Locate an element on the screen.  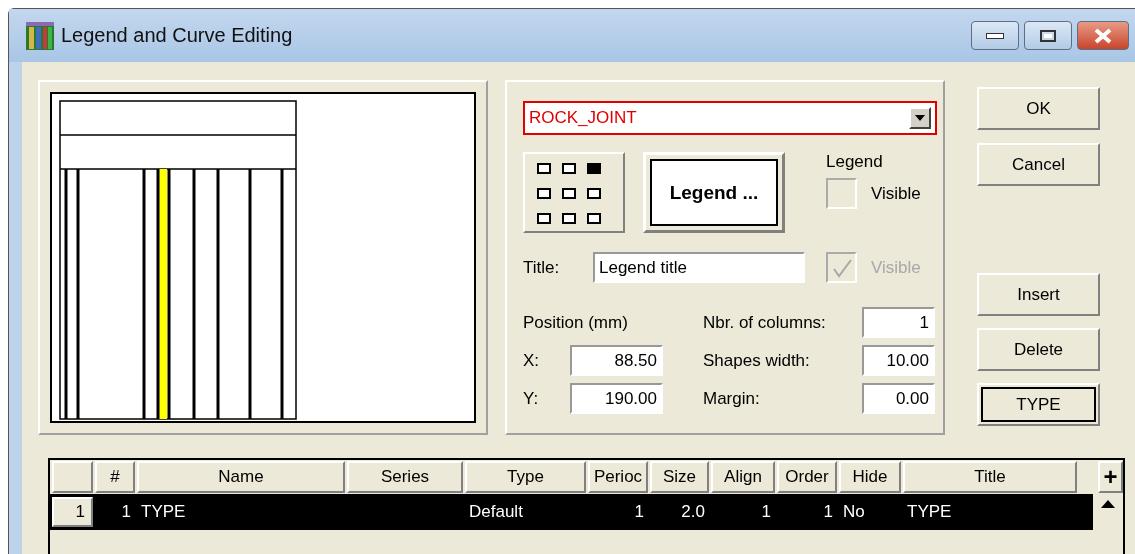
field-label: Shapes width: is located at coordinates (757, 360).